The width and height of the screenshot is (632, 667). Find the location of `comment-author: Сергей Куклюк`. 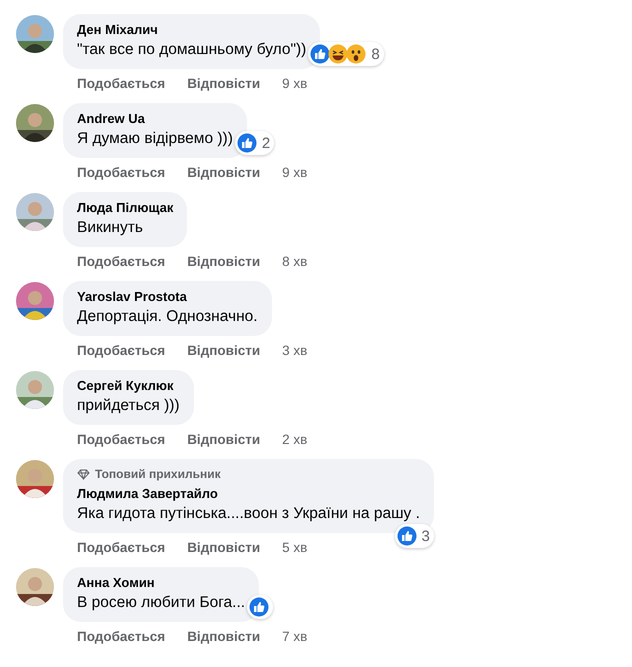

comment-author: Сергей Куклюк is located at coordinates (128, 385).